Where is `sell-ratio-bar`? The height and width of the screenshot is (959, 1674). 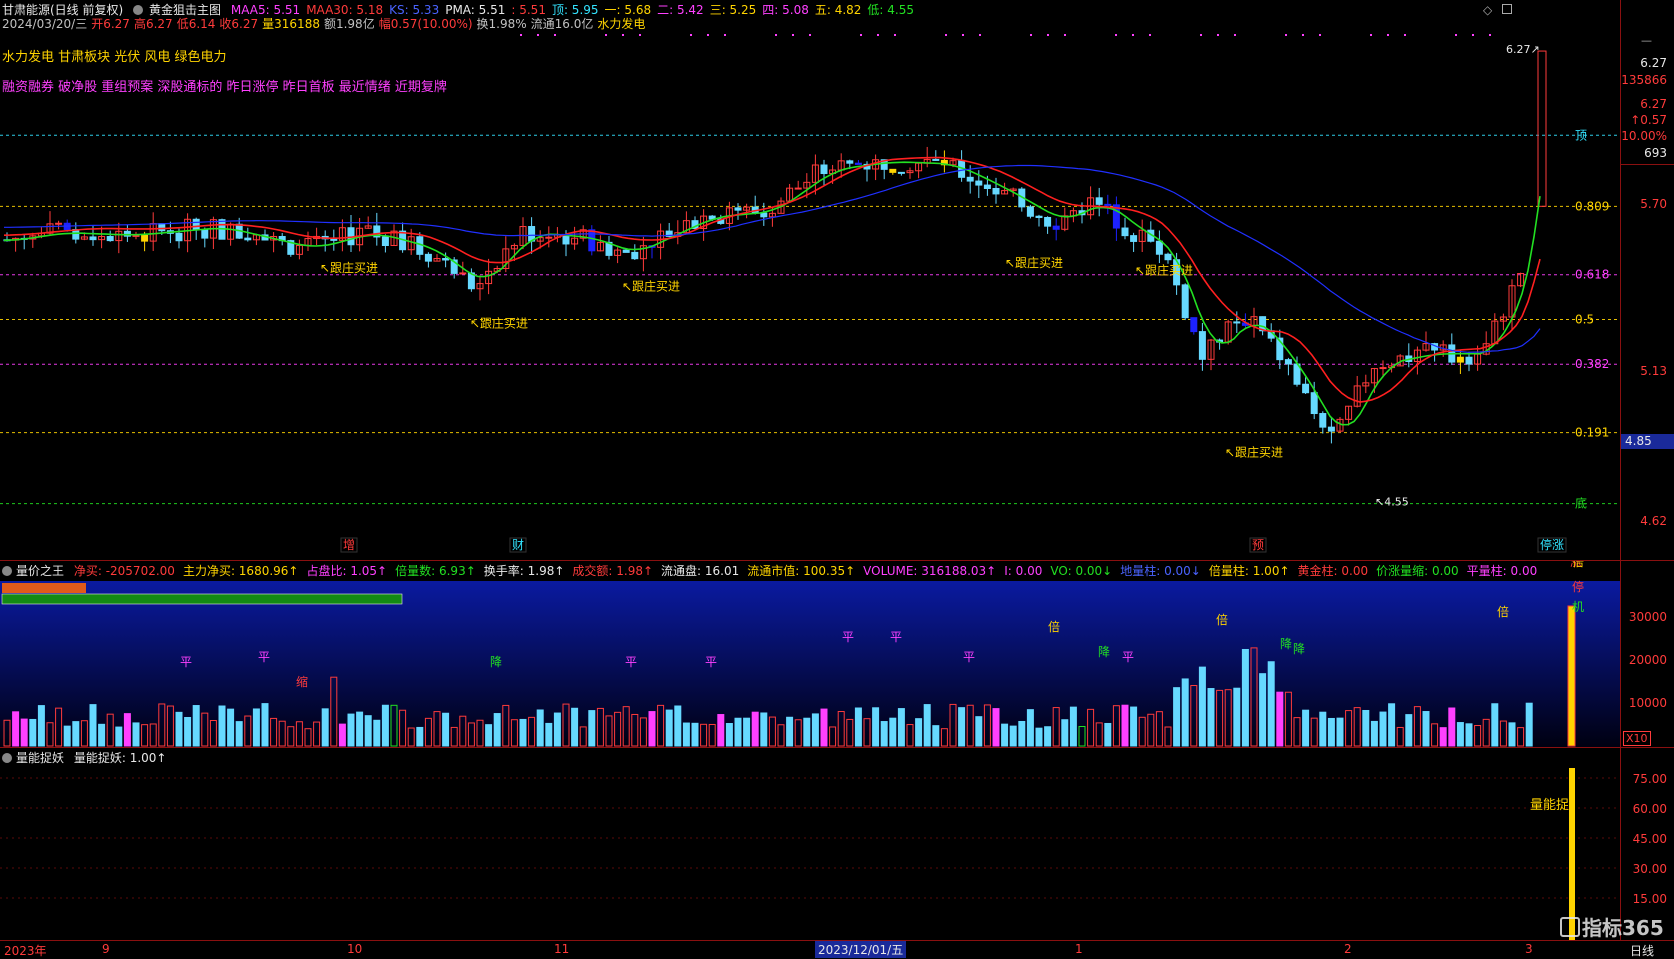
sell-ratio-bar is located at coordinates (202, 599).